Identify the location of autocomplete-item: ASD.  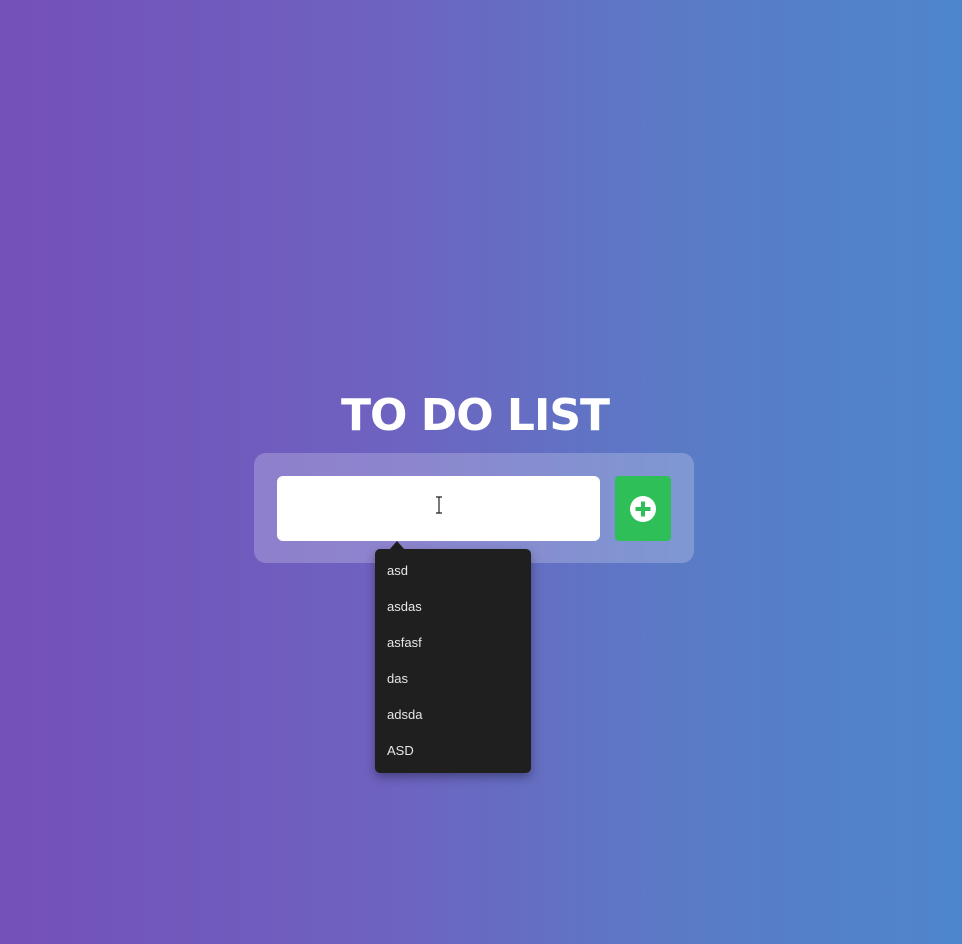
(453, 751).